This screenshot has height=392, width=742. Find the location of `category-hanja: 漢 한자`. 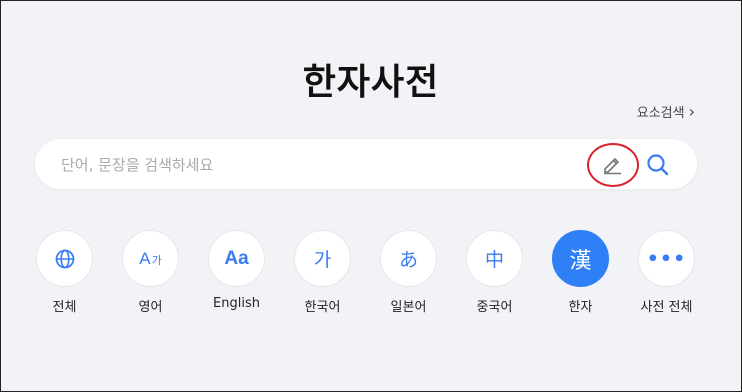

category-hanja: 漢 한자 is located at coordinates (580, 272).